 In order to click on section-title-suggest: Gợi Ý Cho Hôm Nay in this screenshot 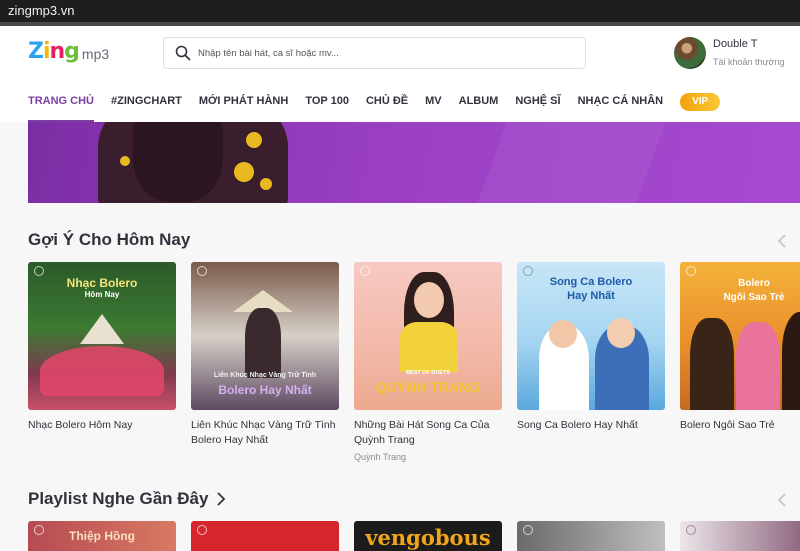, I will do `click(109, 239)`.